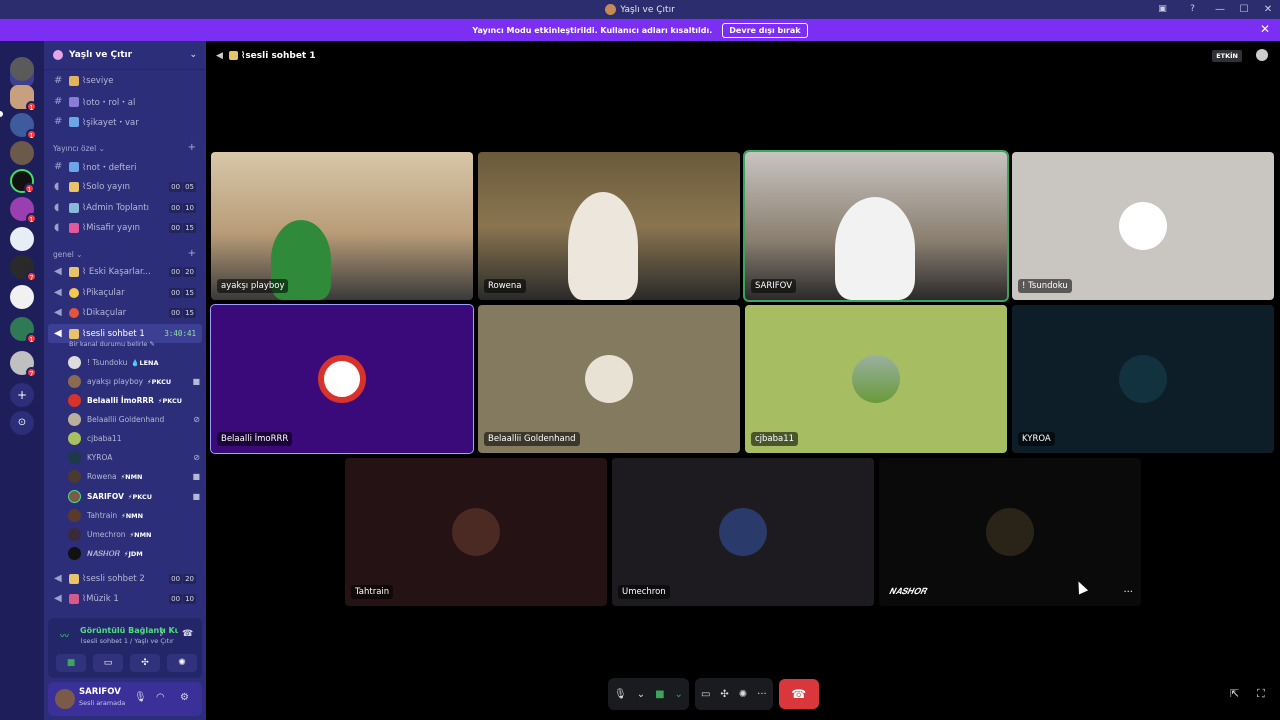  I want to click on live-badge: ETKİN, so click(1227, 56).